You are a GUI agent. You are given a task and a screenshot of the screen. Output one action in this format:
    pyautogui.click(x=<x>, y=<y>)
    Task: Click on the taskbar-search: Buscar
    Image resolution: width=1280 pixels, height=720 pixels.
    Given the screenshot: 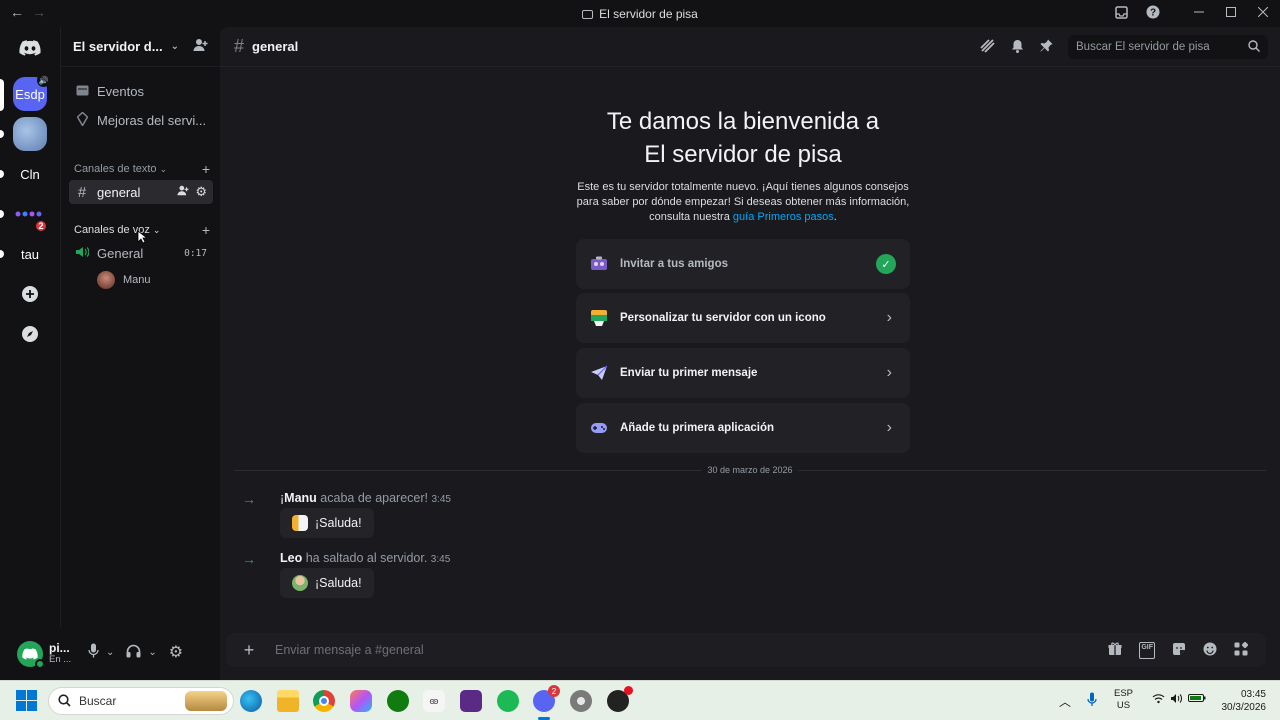 What is the action you would take?
    pyautogui.click(x=141, y=701)
    